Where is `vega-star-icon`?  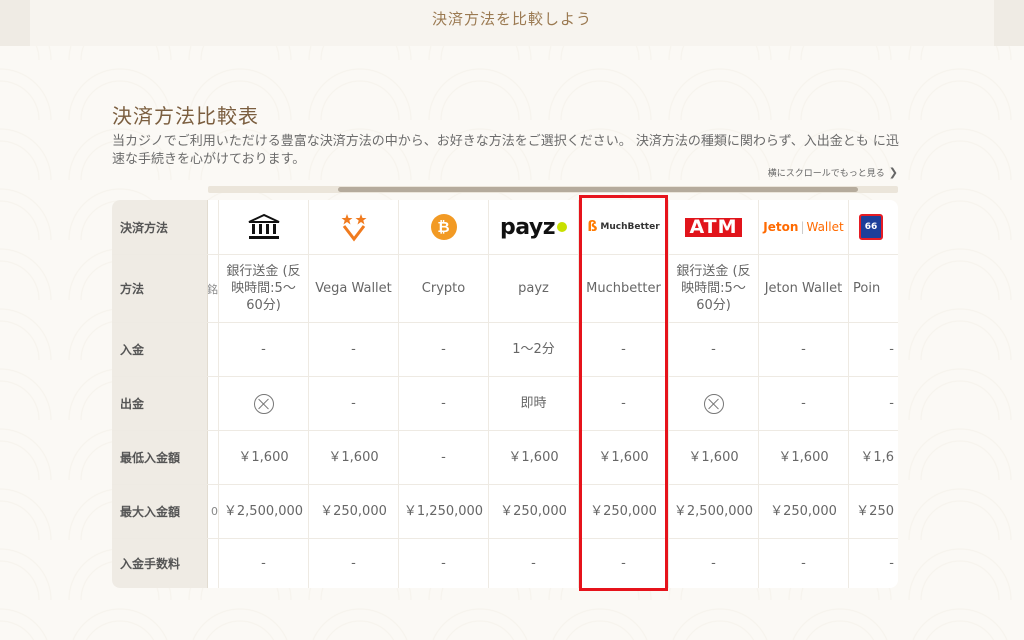
vega-star-icon is located at coordinates (353, 228).